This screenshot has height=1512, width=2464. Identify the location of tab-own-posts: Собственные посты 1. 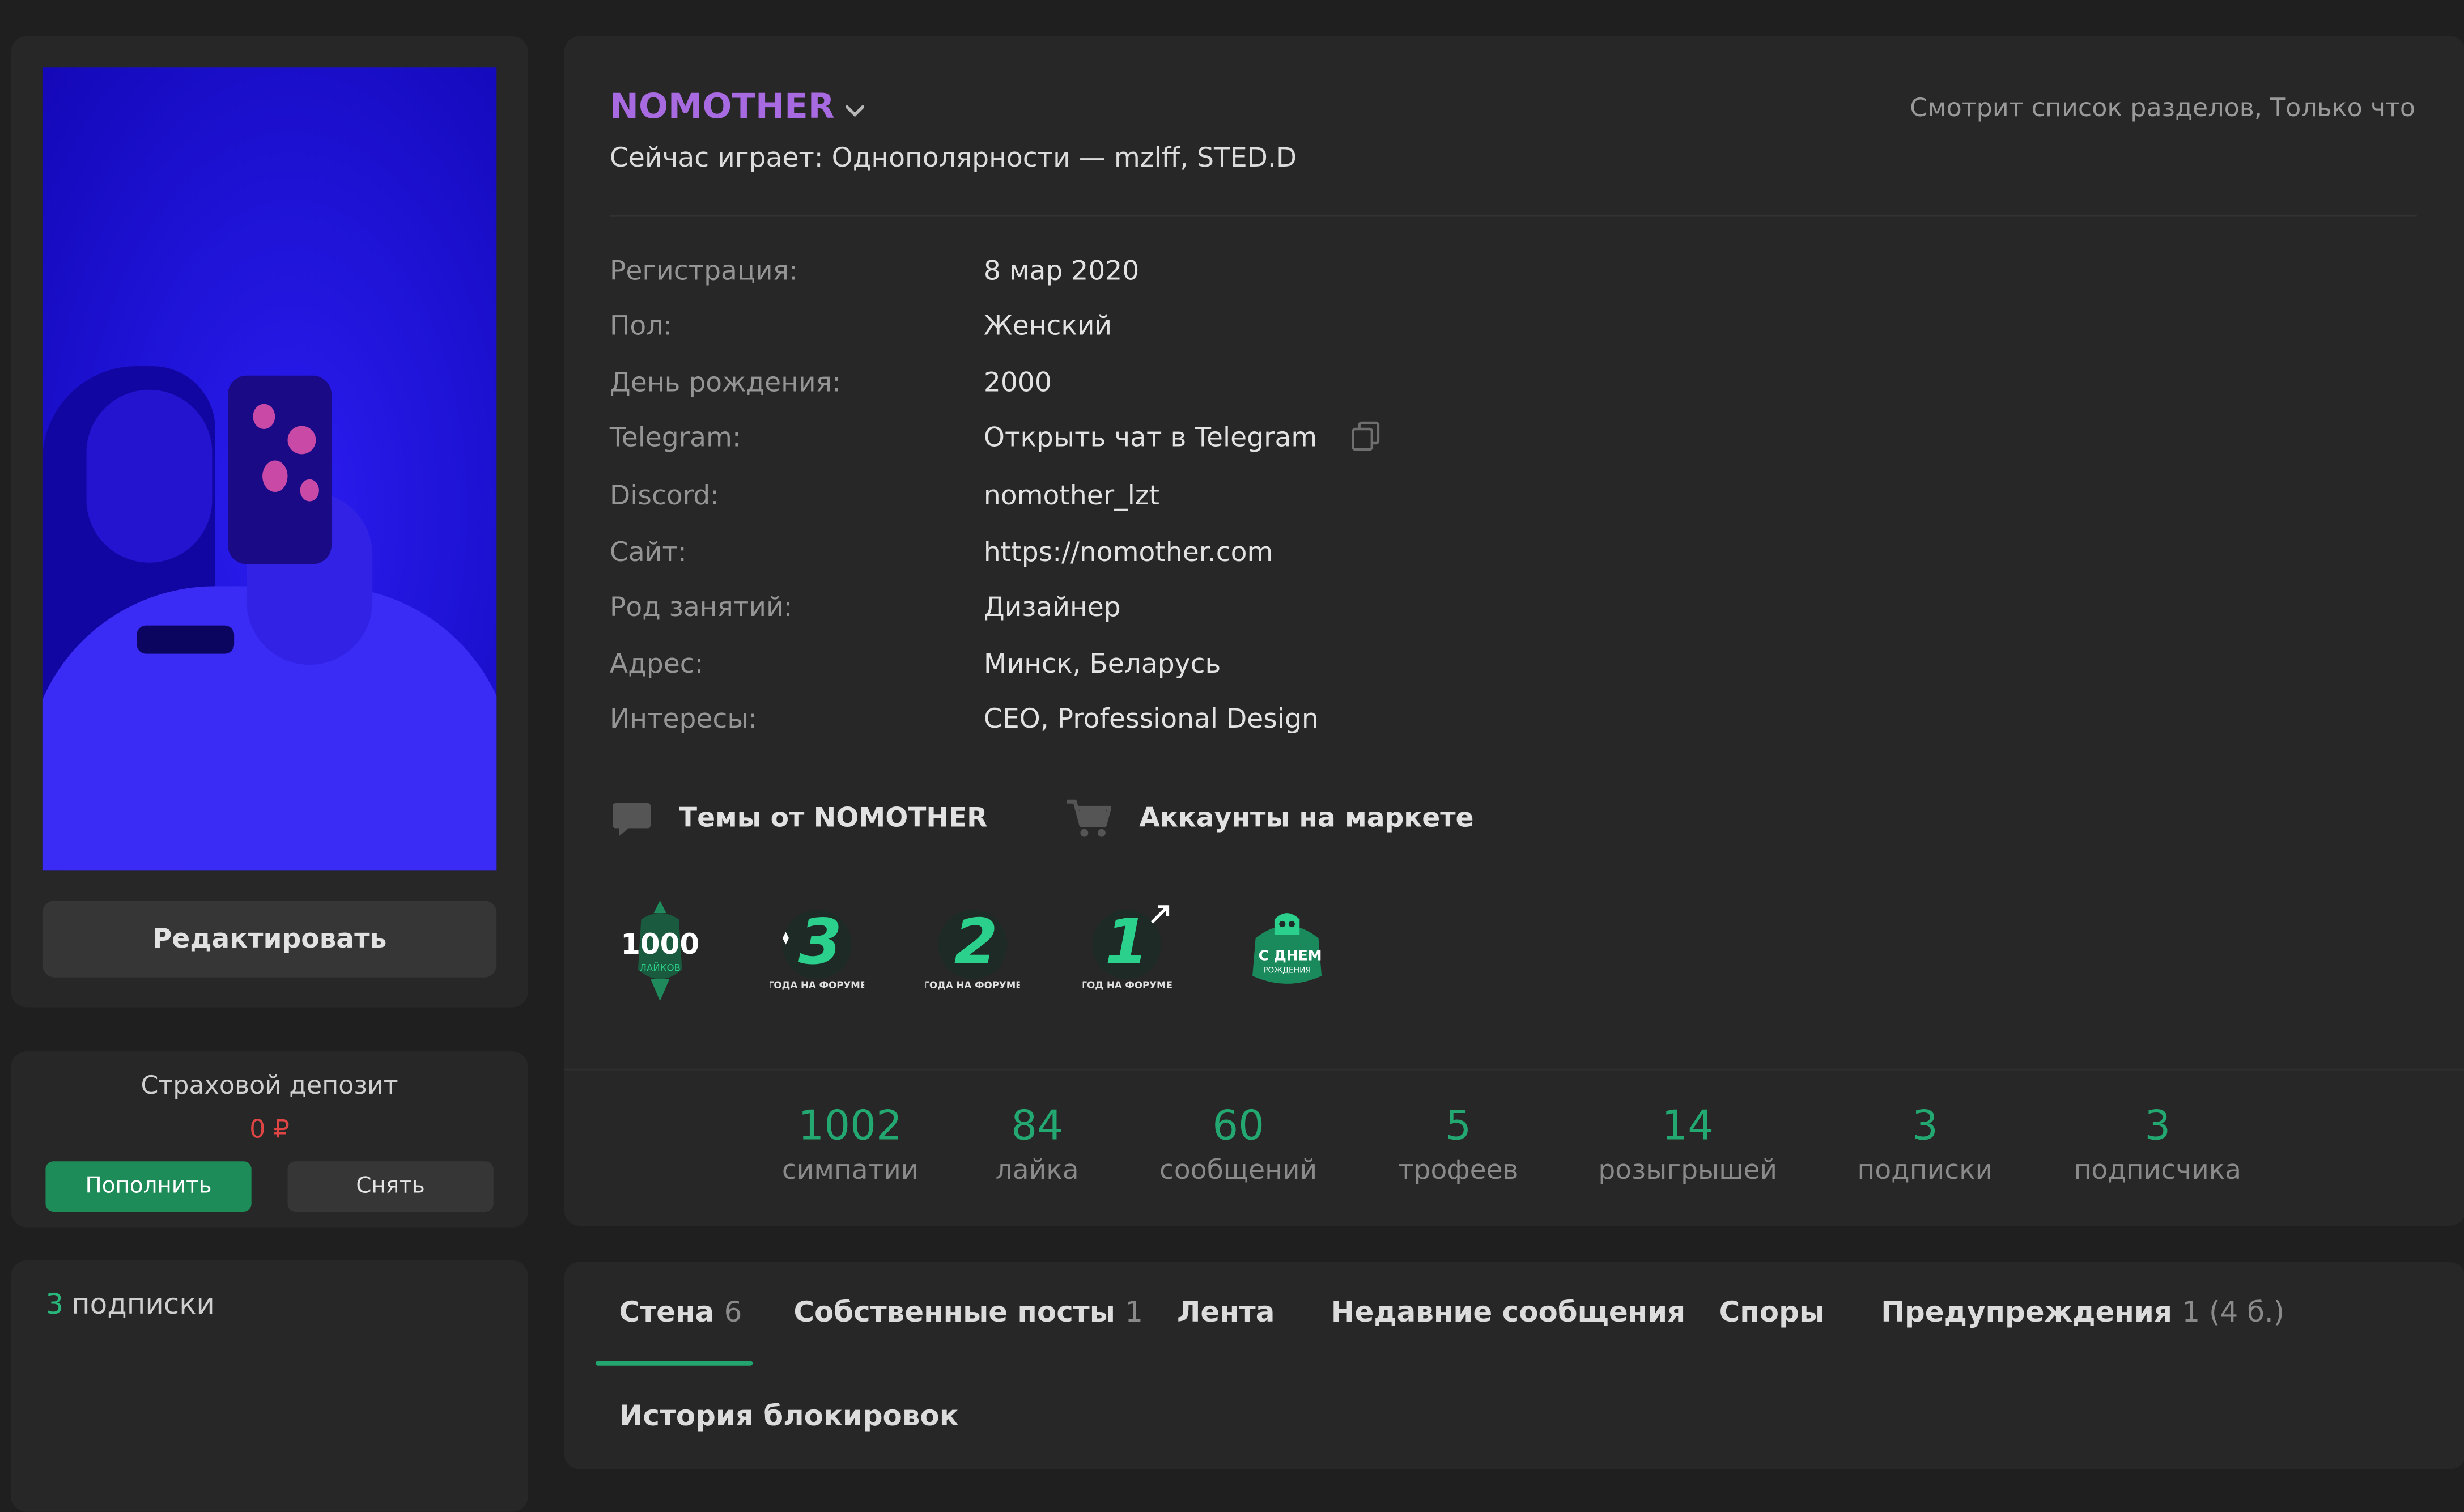
(968, 1314).